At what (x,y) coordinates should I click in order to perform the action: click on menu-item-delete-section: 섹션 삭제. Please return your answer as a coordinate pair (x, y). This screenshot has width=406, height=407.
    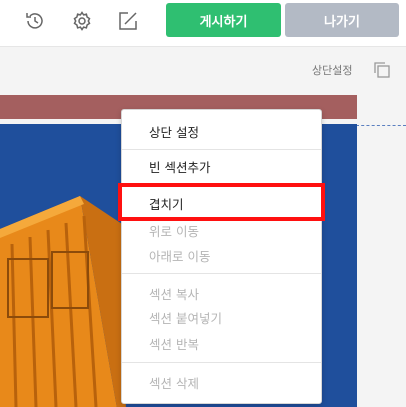
    Looking at the image, I should click on (174, 383).